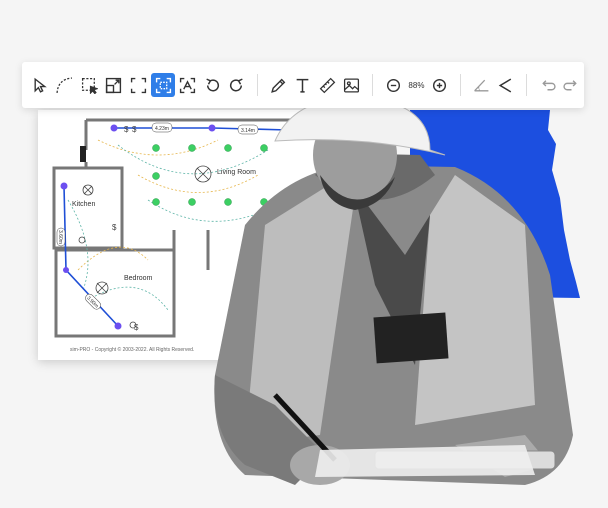 This screenshot has width=608, height=508. I want to click on text-icon, so click(302, 85).